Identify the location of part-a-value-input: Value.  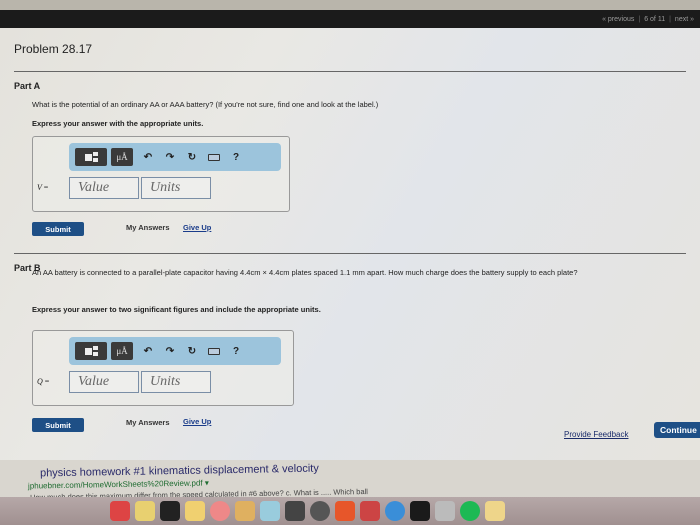
(104, 188).